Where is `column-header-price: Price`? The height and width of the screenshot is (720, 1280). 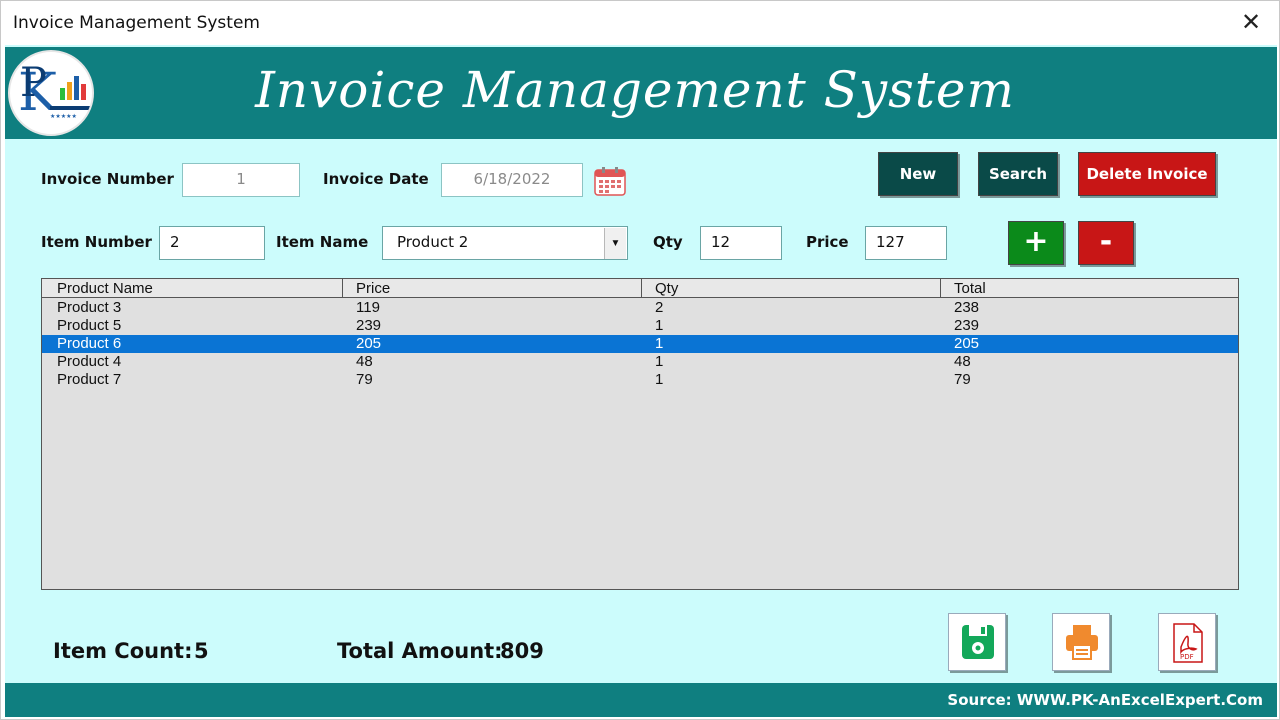 column-header-price: Price is located at coordinates (373, 289).